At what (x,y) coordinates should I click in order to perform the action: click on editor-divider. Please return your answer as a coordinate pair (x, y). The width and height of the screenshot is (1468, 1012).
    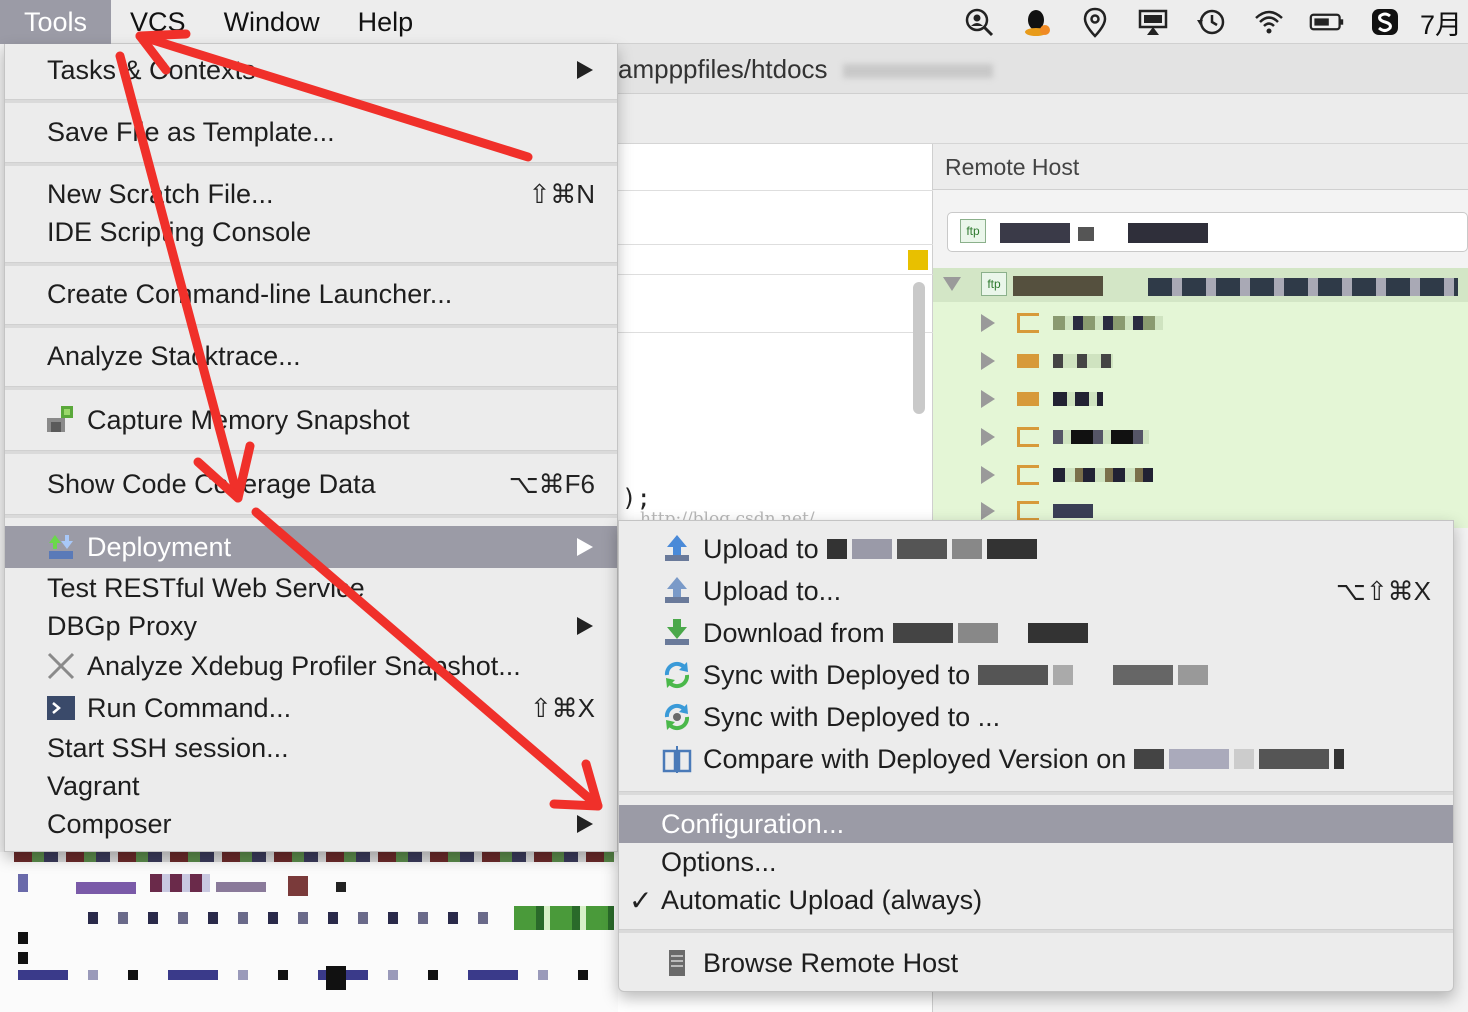
    Looking at the image, I should click on (766, 274).